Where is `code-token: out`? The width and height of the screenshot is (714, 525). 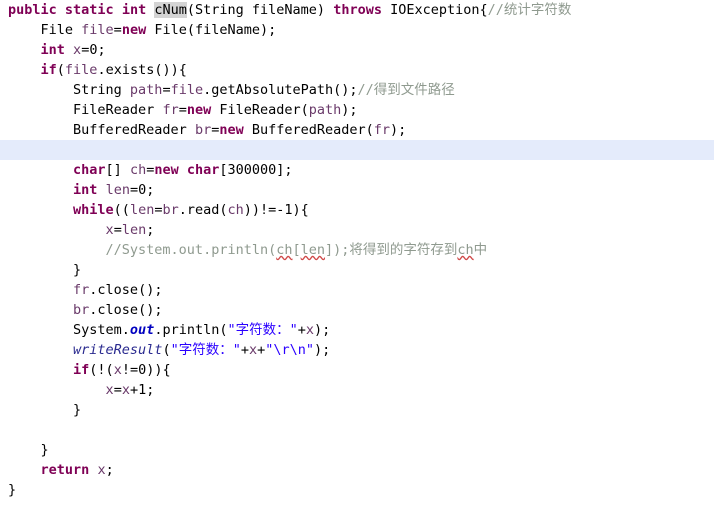 code-token: out is located at coordinates (142, 330).